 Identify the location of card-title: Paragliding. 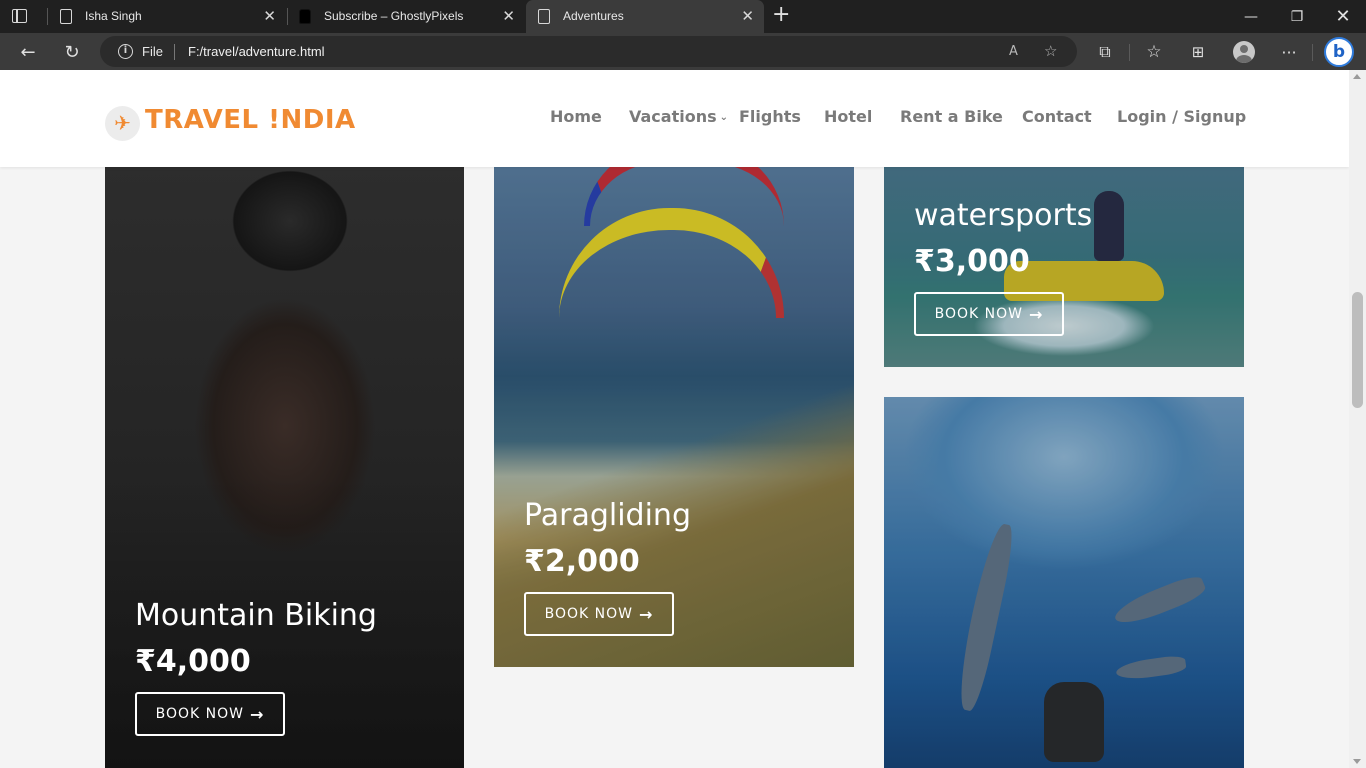
(607, 515).